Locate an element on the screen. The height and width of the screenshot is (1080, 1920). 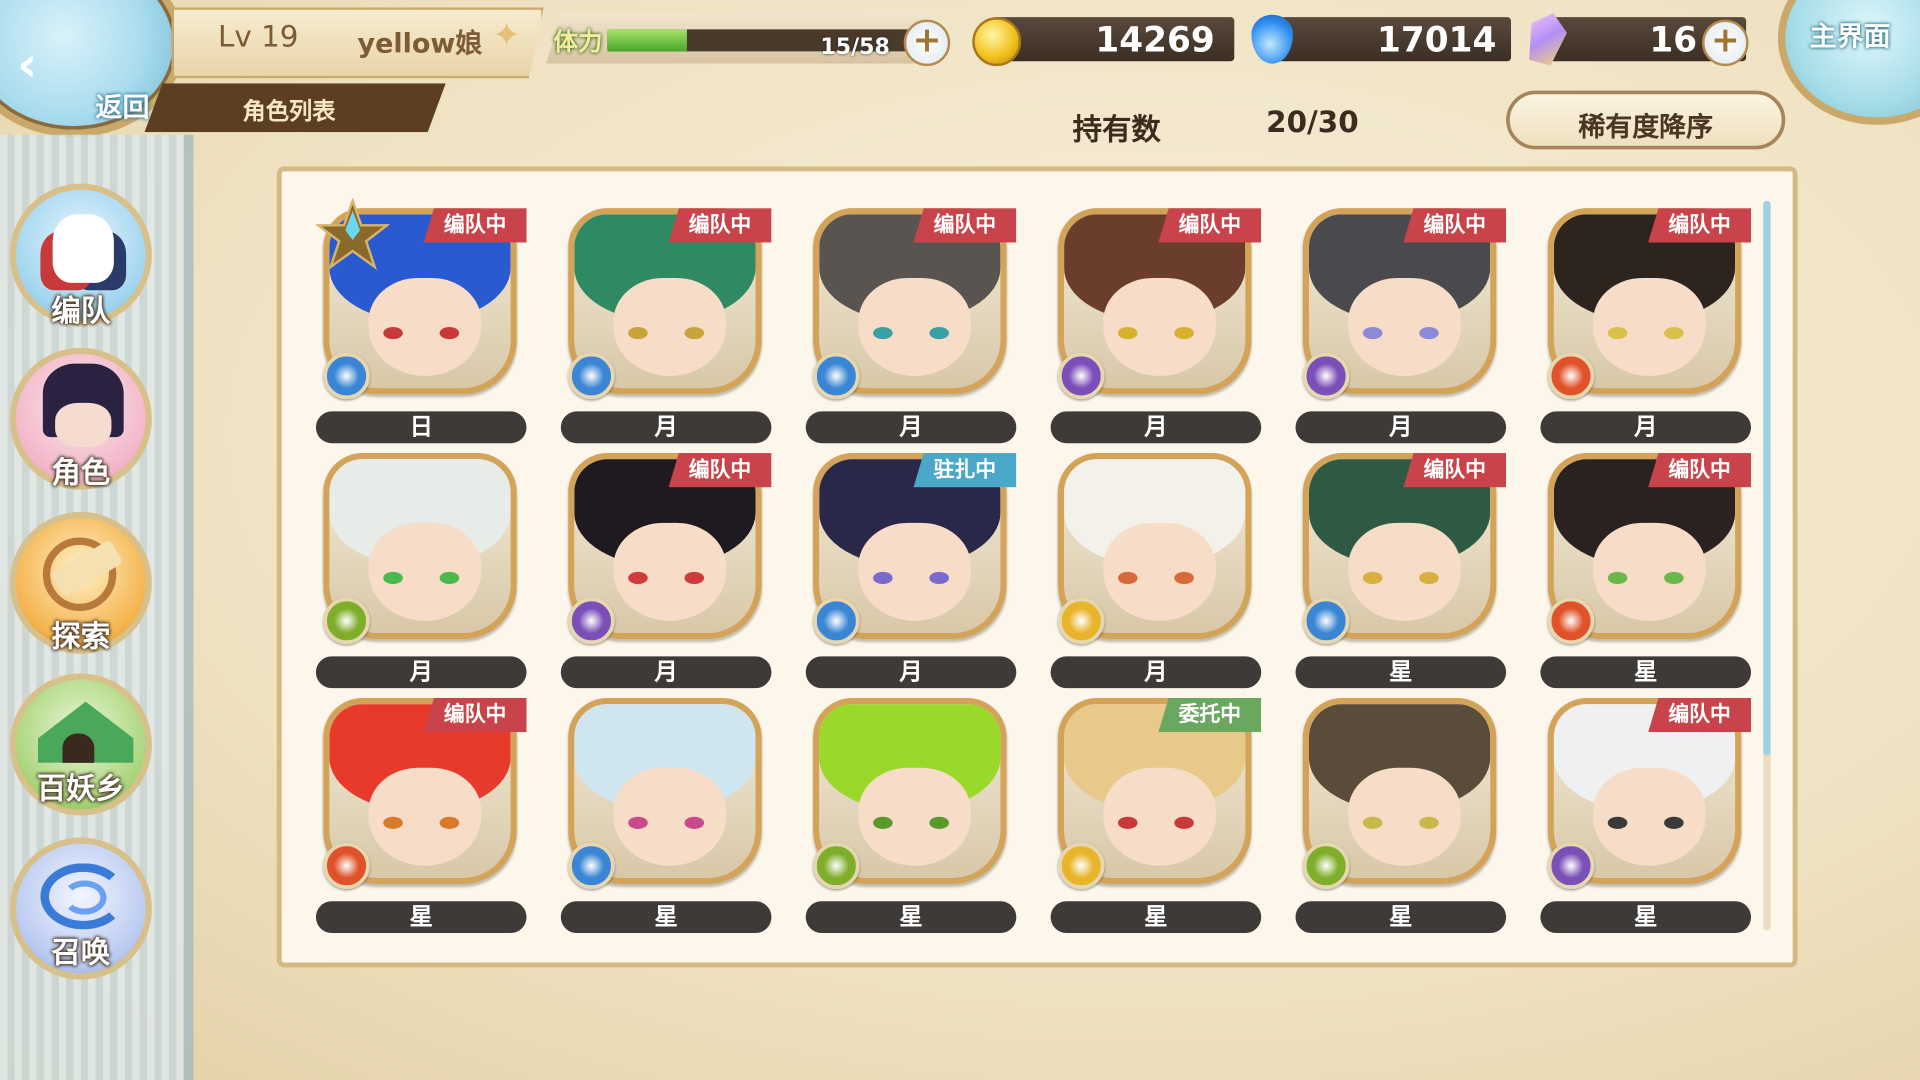
light-element-icon is located at coordinates (1081, 621).